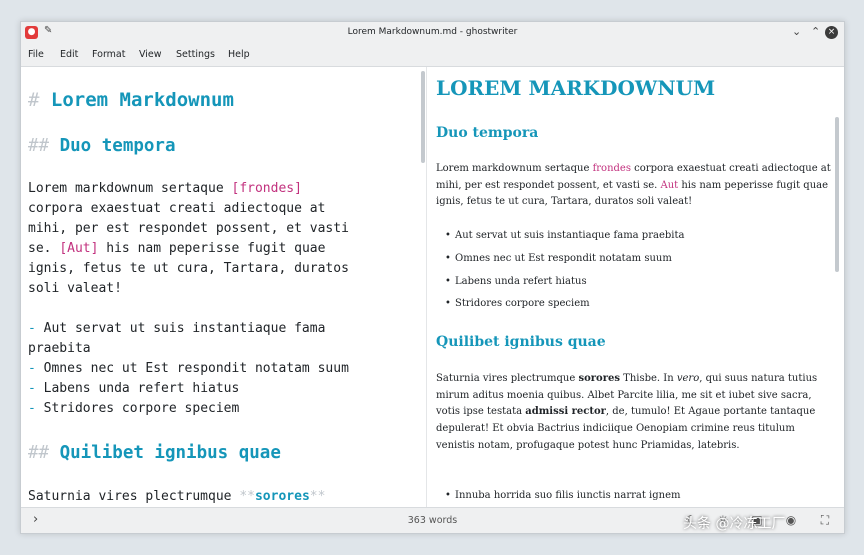 The image size is (864, 555). What do you see at coordinates (521, 342) in the screenshot?
I see `preview-heading-2b: Quilibet ignibus quae` at bounding box center [521, 342].